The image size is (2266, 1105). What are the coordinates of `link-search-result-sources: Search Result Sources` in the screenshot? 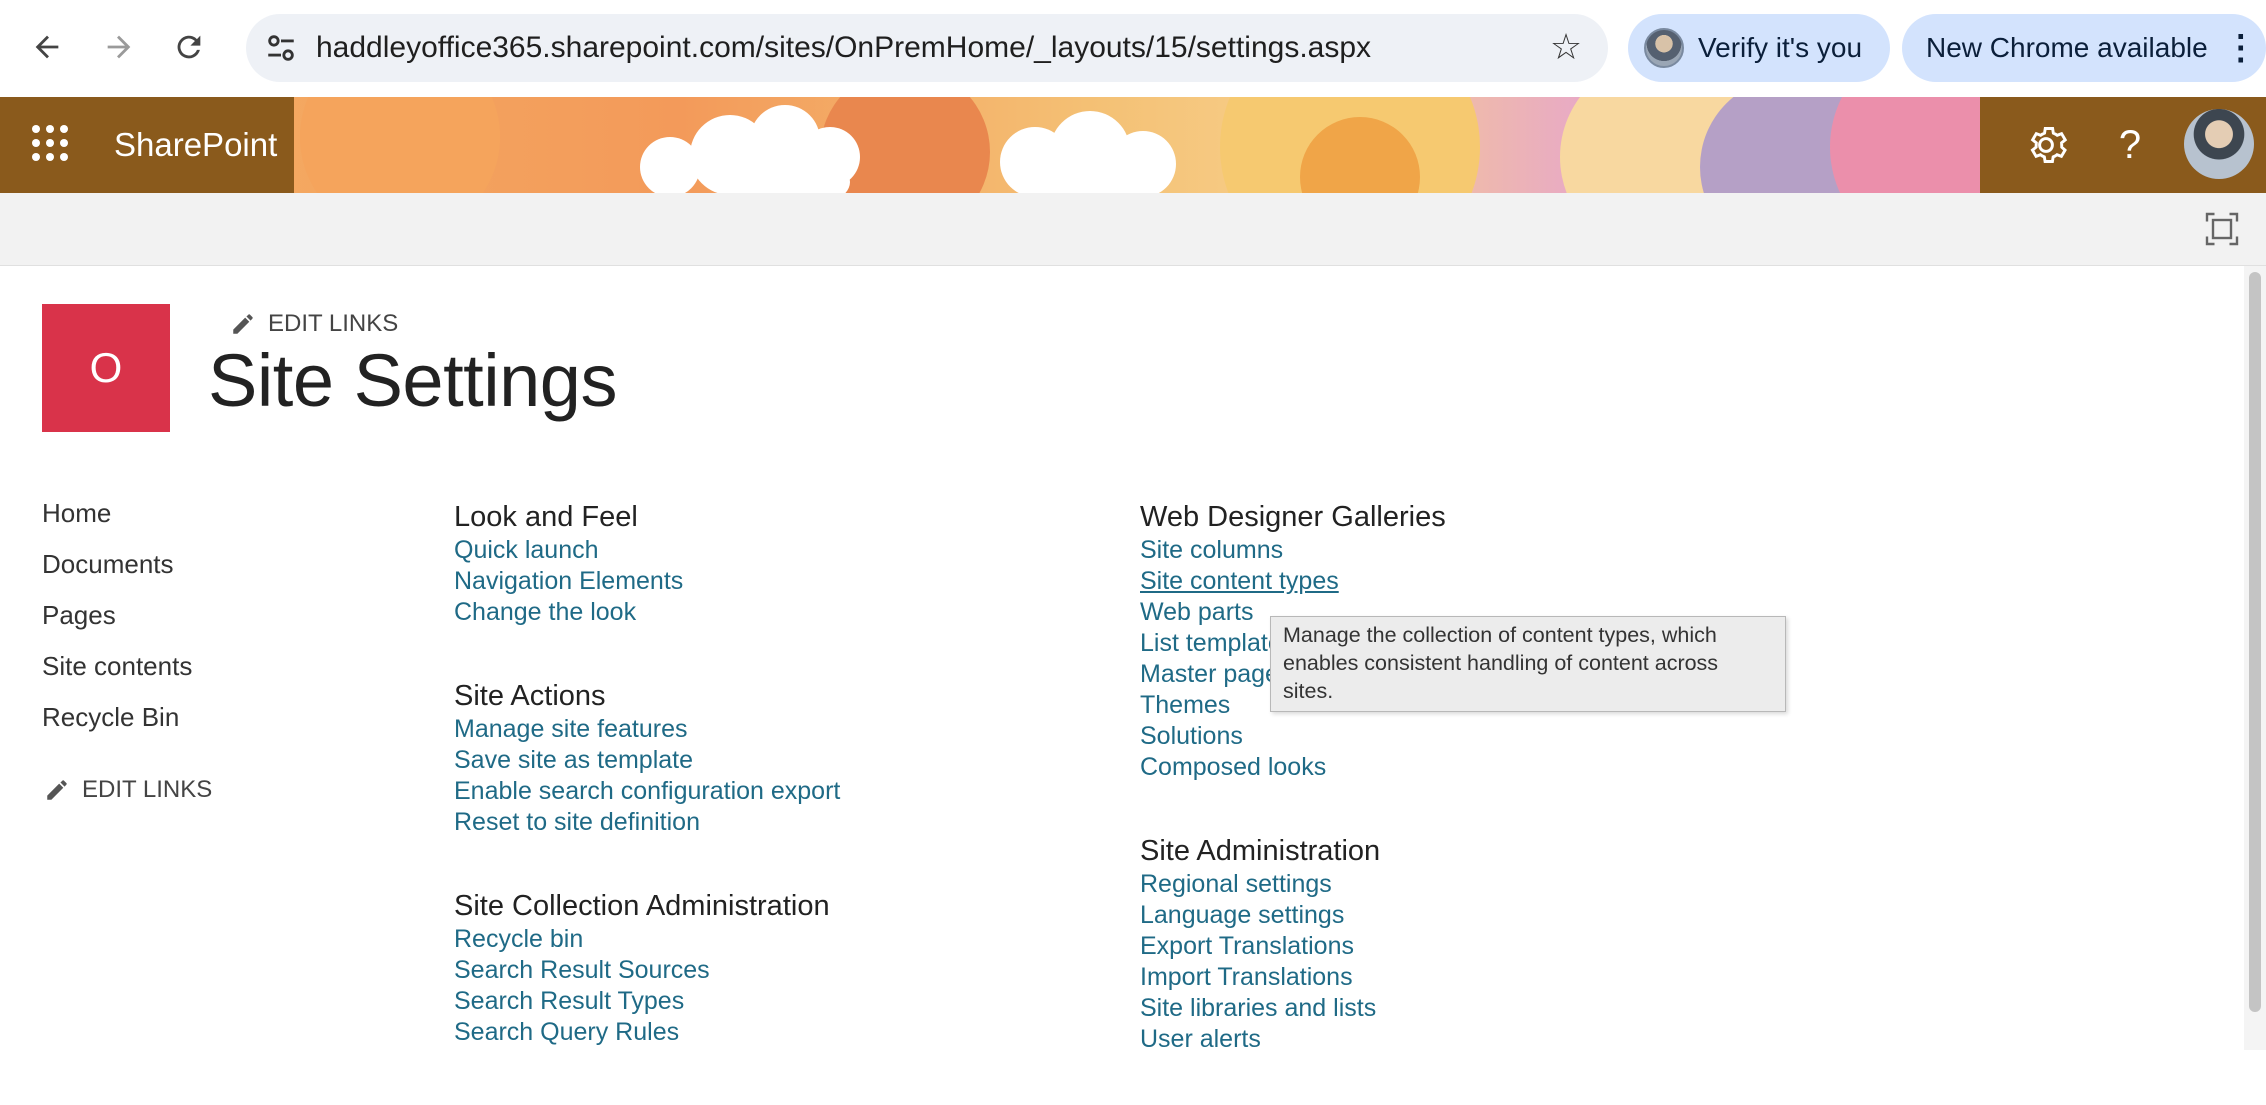 It's located at (647, 970).